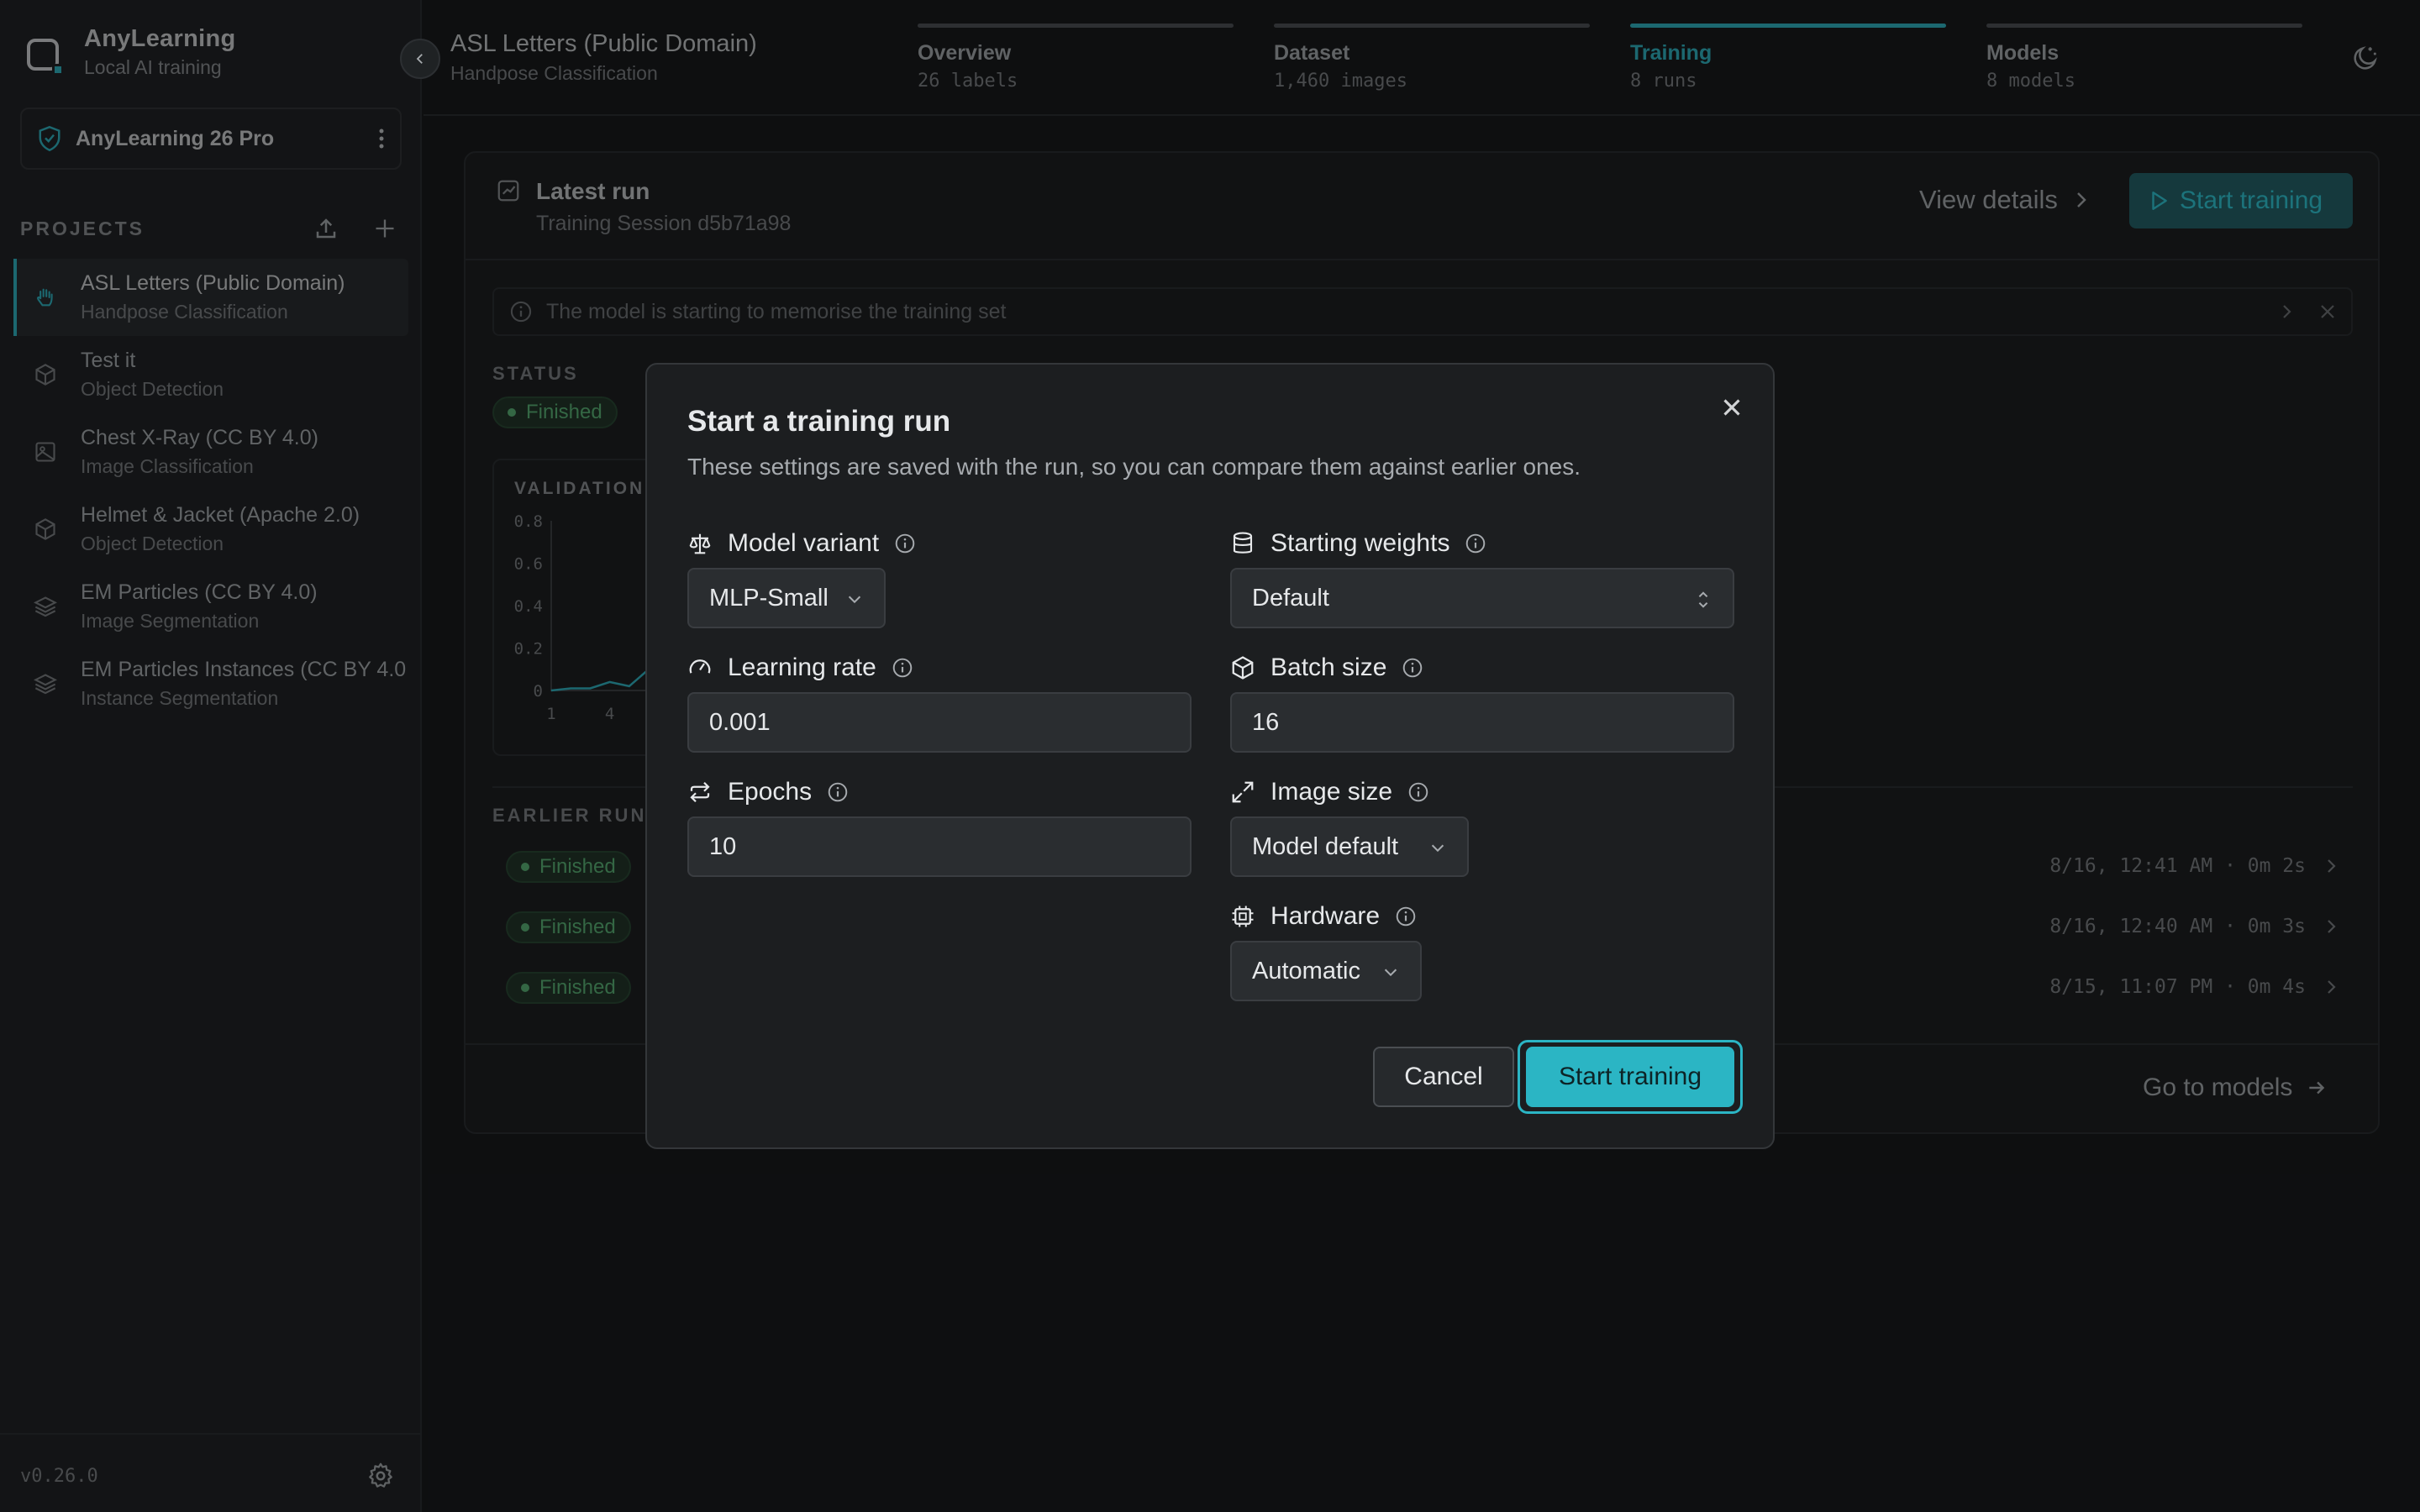 The image size is (2420, 1512). Describe the element at coordinates (939, 722) in the screenshot. I see `learning-rate-input: 0.001` at that location.